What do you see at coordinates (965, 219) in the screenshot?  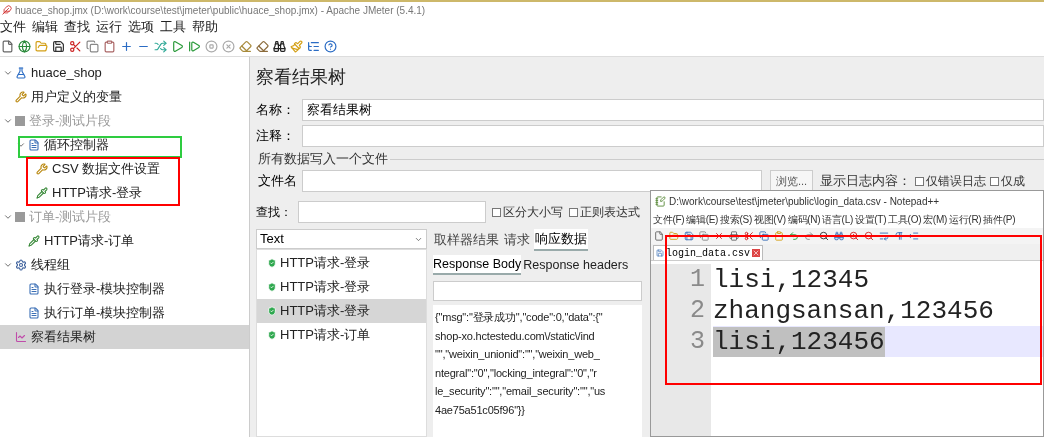 I see `menu-item: 运行(R)` at bounding box center [965, 219].